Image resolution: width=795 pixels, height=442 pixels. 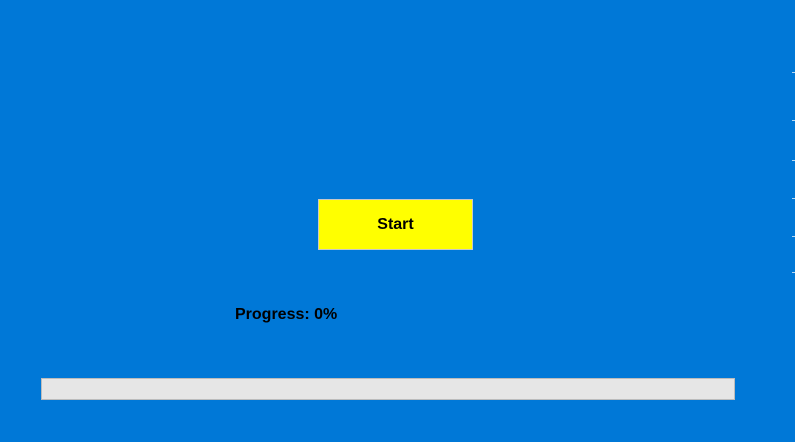 I want to click on progress-label: Progress: 0%, so click(x=286, y=314).